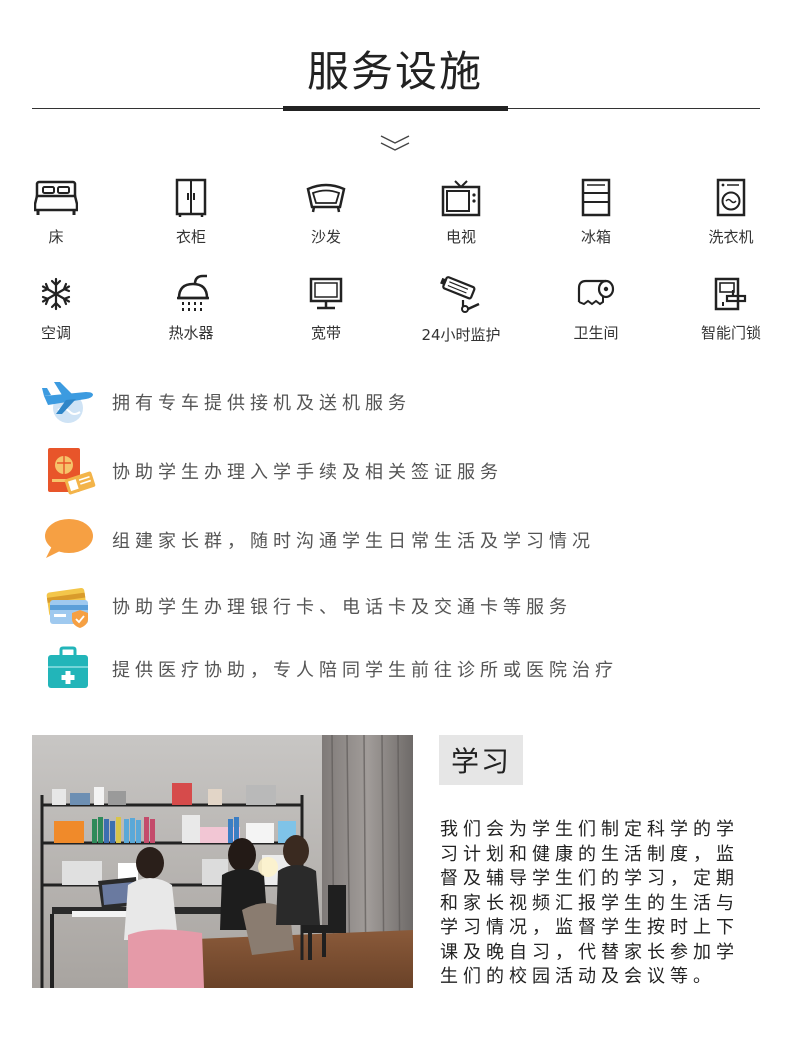  Describe the element at coordinates (731, 237) in the screenshot. I see `amenity-label: 洗衣机` at that location.